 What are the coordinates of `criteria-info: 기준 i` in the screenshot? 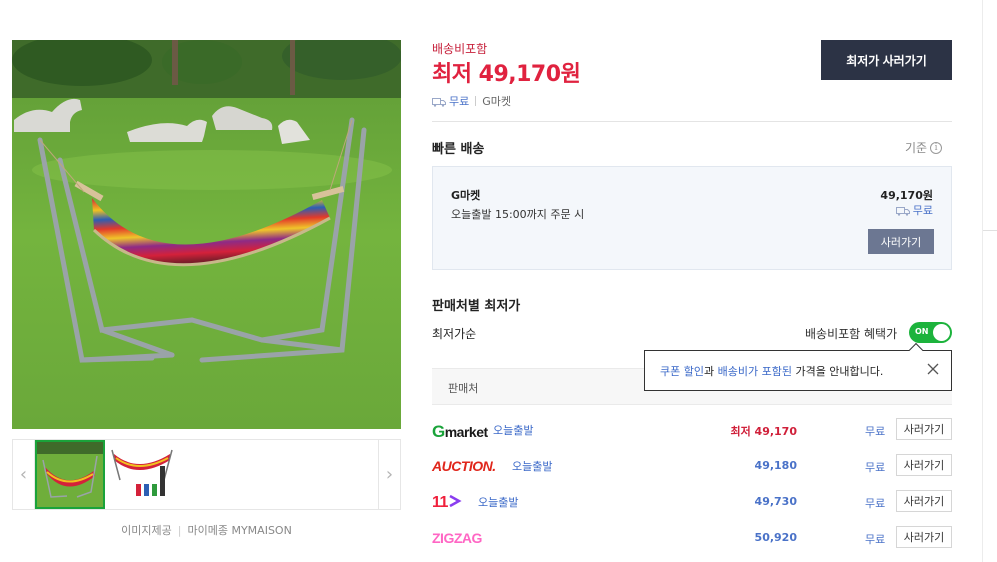 It's located at (924, 147).